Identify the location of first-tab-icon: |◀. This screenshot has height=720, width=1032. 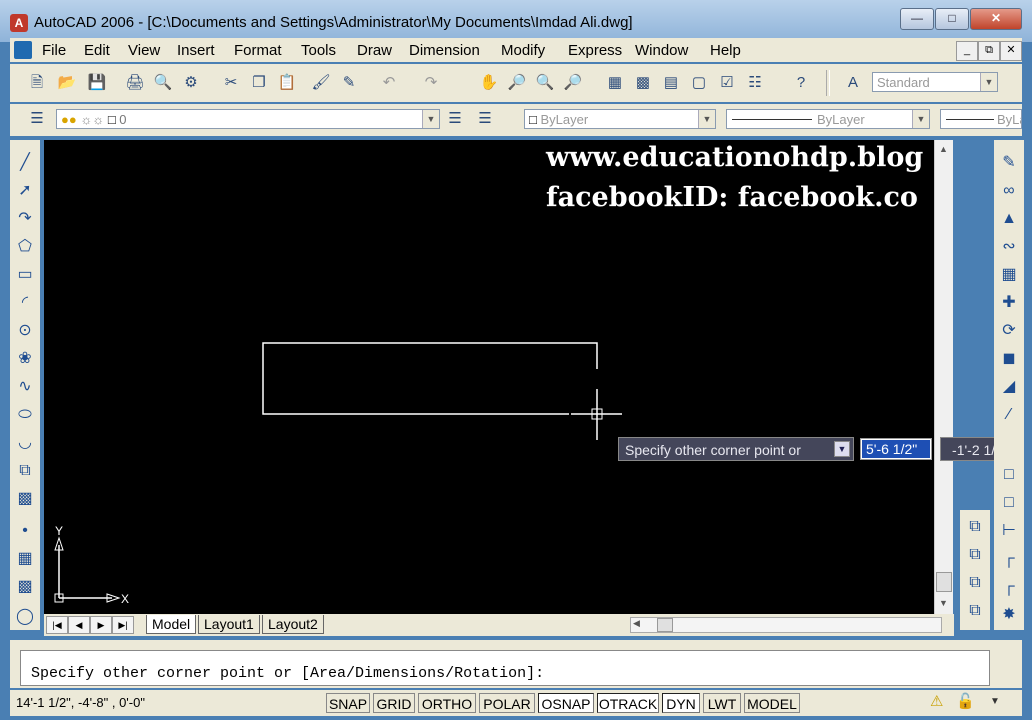
(57, 625).